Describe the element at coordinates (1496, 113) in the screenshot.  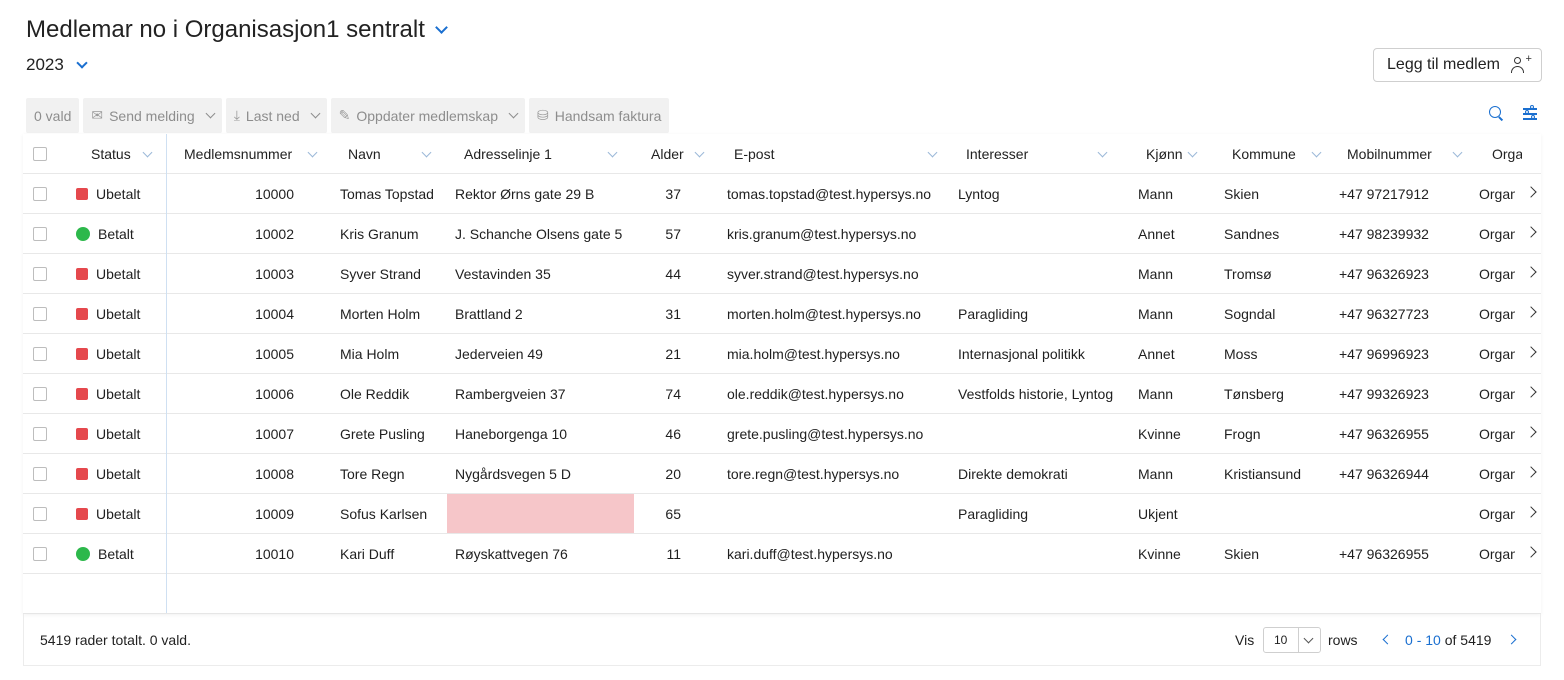
I see `search-icon` at that location.